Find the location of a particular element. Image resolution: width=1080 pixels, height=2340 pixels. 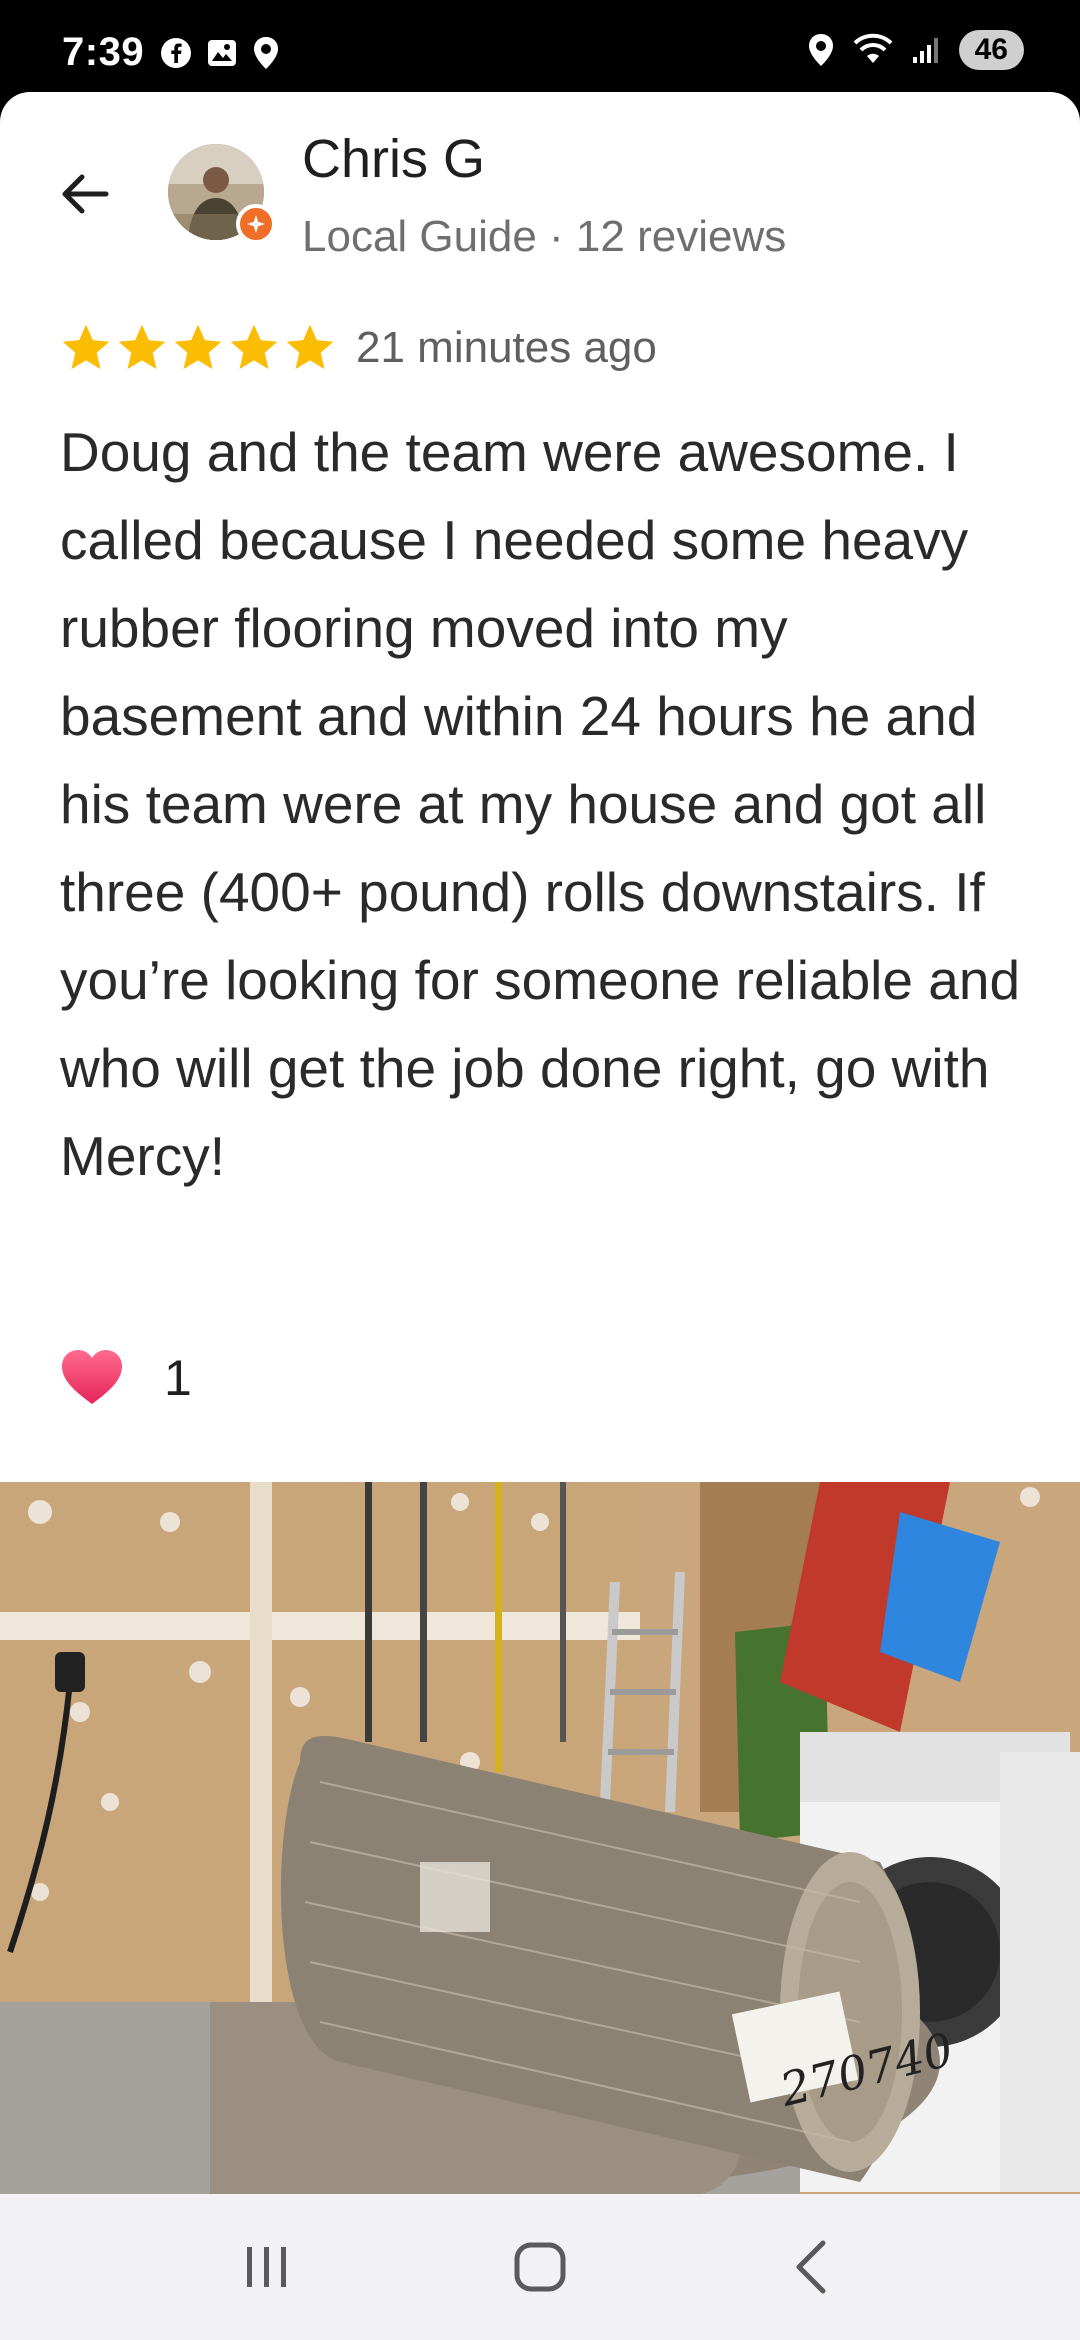

reviewer-name: Chris G is located at coordinates (393, 159).